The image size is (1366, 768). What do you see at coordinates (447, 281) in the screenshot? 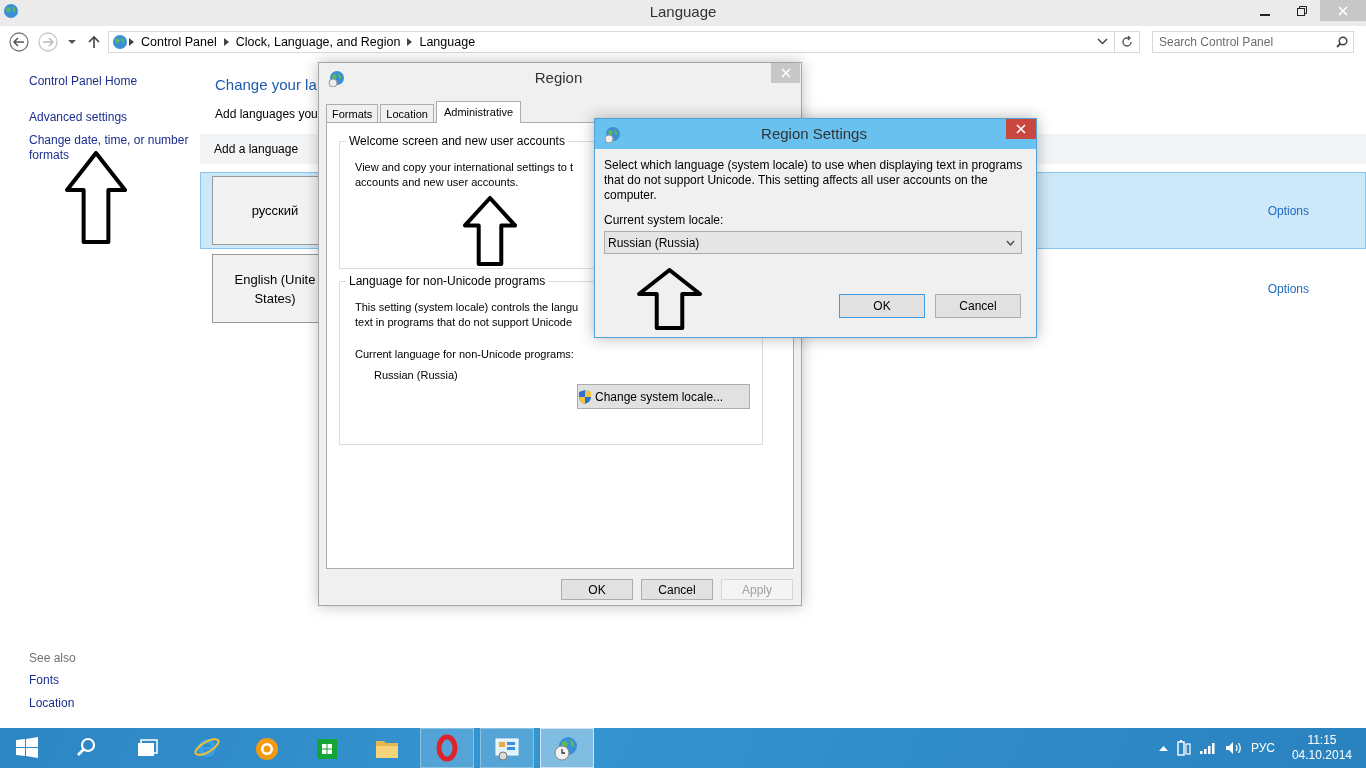
I see `group-title: Language for non-Unicode programs` at bounding box center [447, 281].